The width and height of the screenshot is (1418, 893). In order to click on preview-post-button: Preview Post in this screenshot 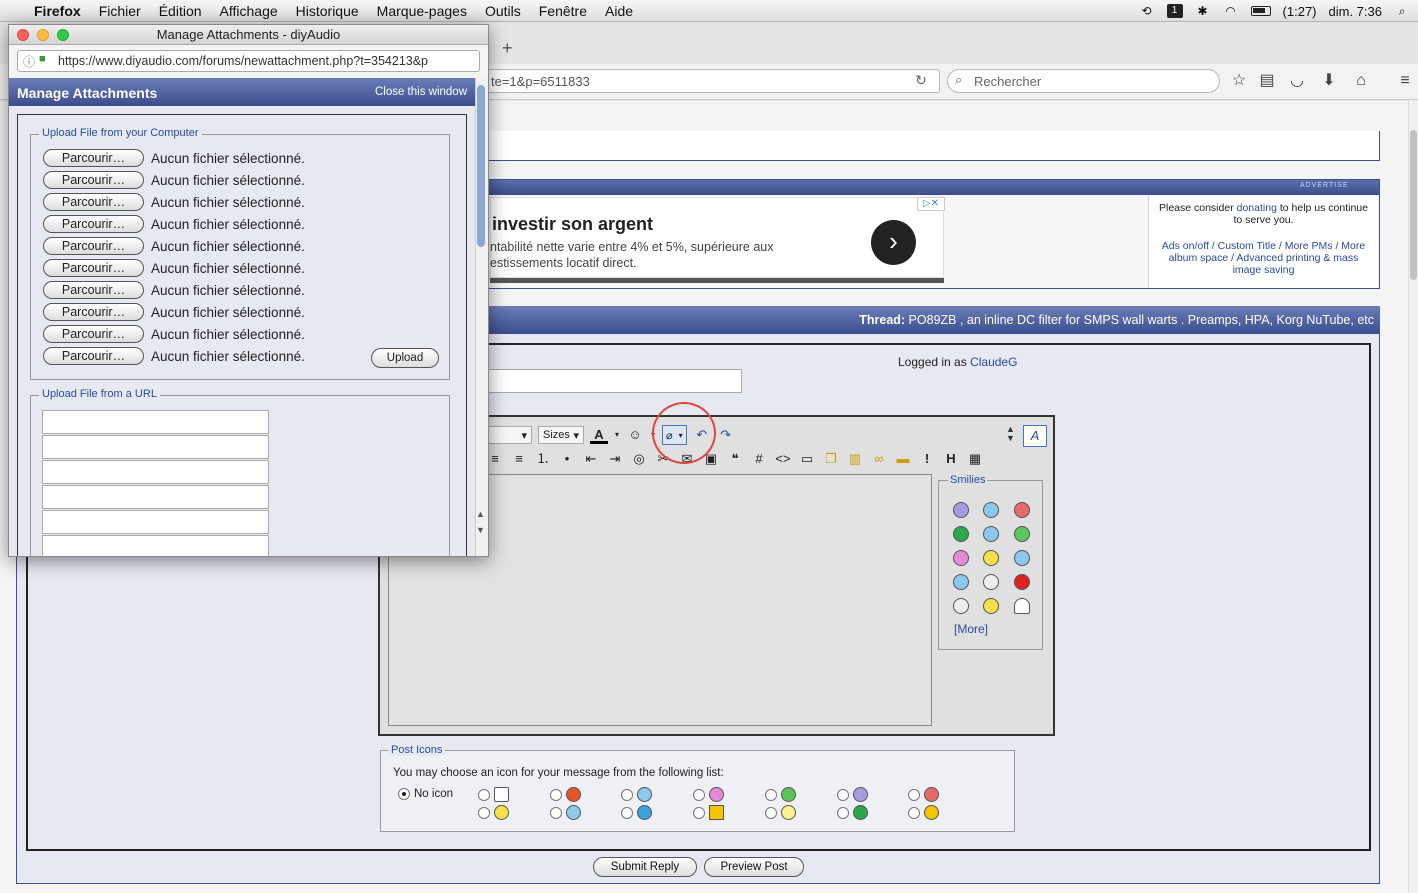, I will do `click(754, 867)`.